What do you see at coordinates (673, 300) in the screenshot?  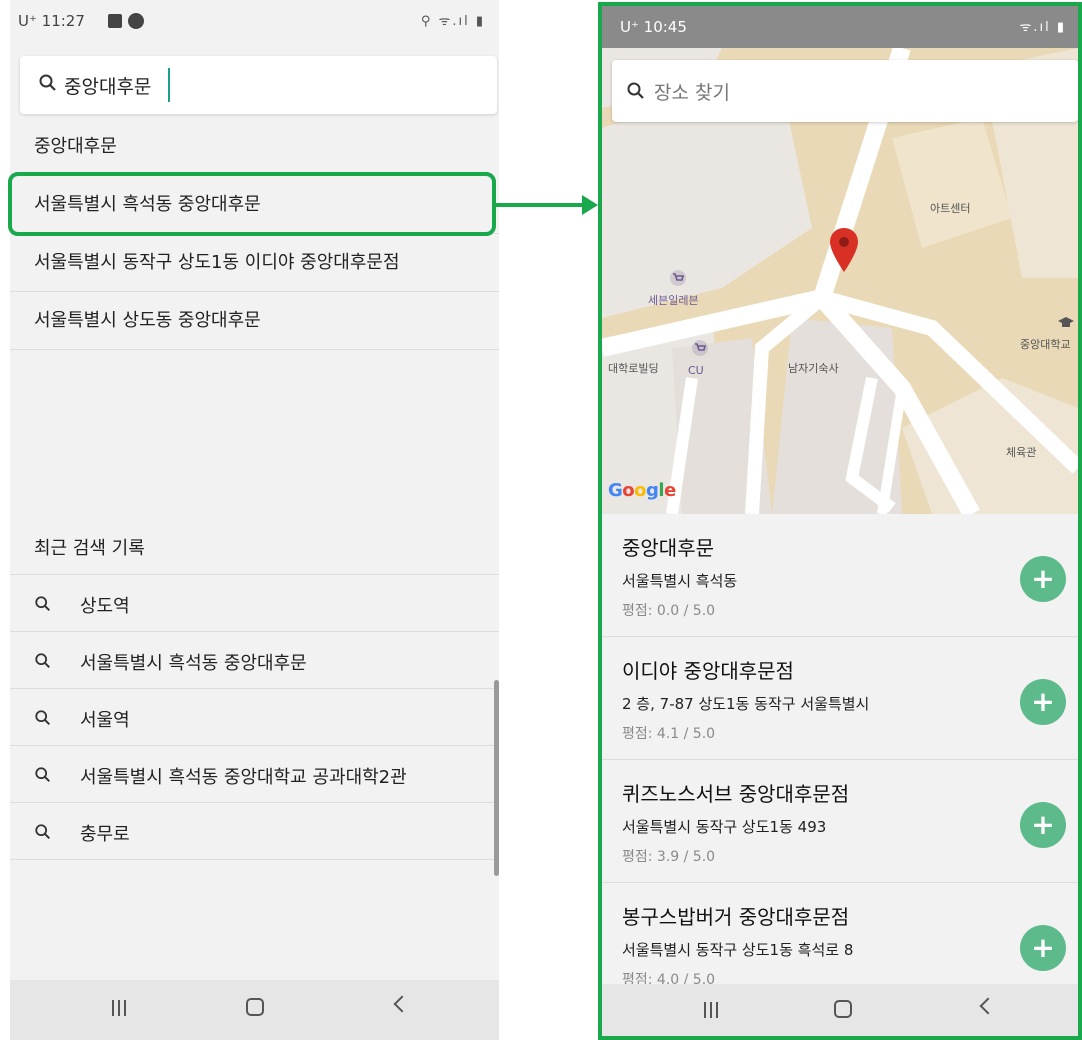 I see `map-label-seven-eleven: 세븐일레븐` at bounding box center [673, 300].